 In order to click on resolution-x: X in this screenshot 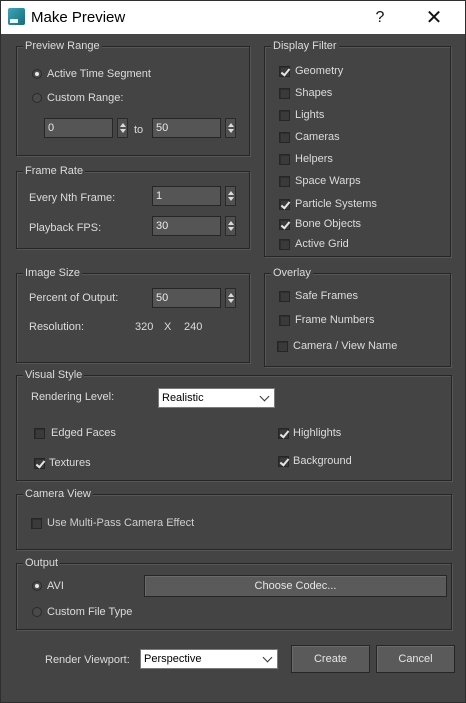, I will do `click(168, 327)`.